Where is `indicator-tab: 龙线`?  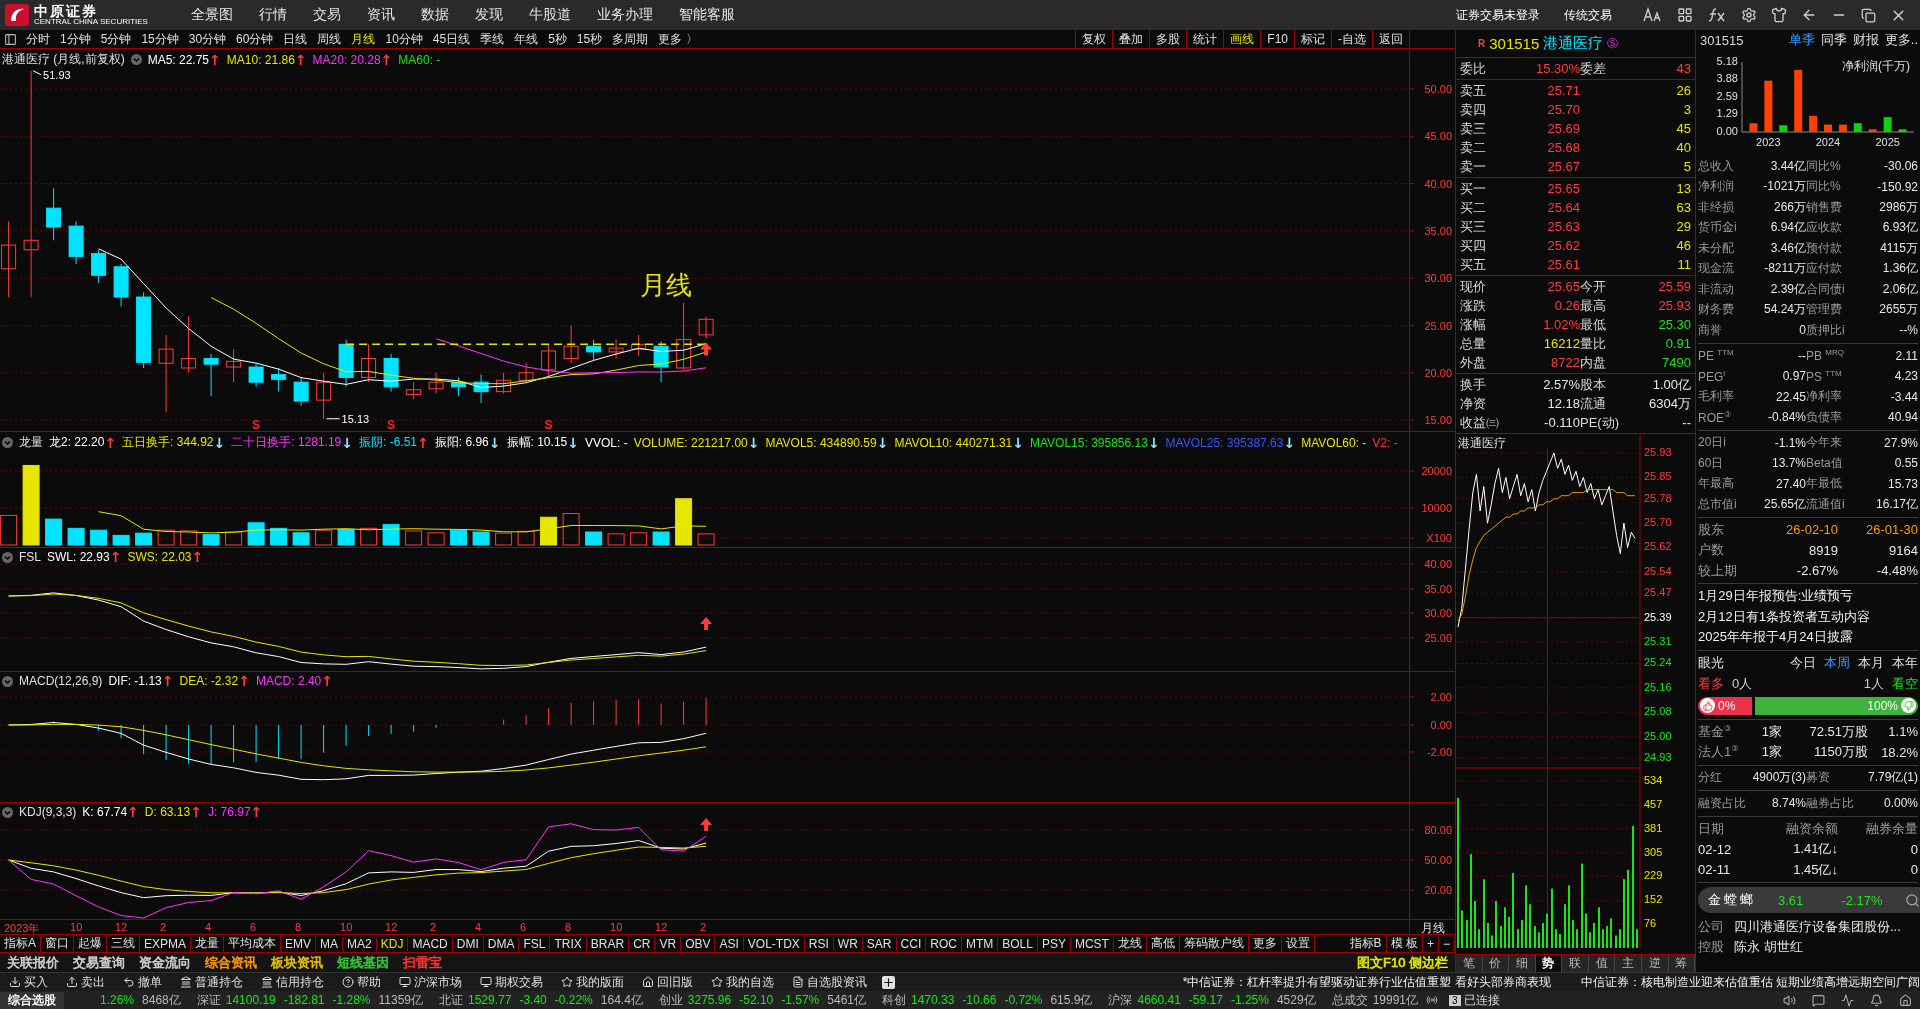
indicator-tab: 龙线 is located at coordinates (1130, 943).